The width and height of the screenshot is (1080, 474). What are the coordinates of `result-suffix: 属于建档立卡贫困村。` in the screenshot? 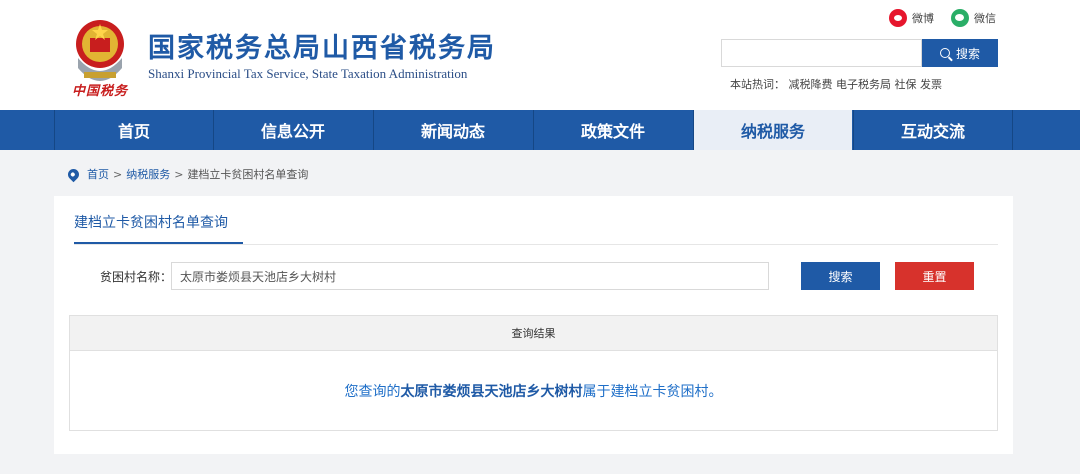 It's located at (652, 391).